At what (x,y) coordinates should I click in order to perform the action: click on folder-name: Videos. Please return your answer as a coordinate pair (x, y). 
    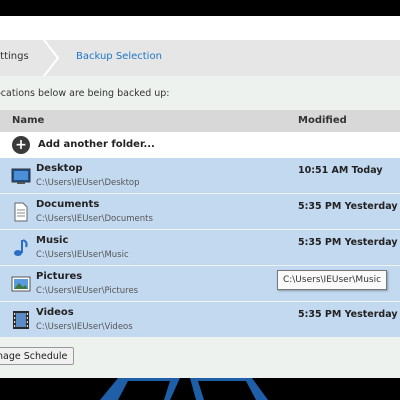
    Looking at the image, I should click on (55, 312).